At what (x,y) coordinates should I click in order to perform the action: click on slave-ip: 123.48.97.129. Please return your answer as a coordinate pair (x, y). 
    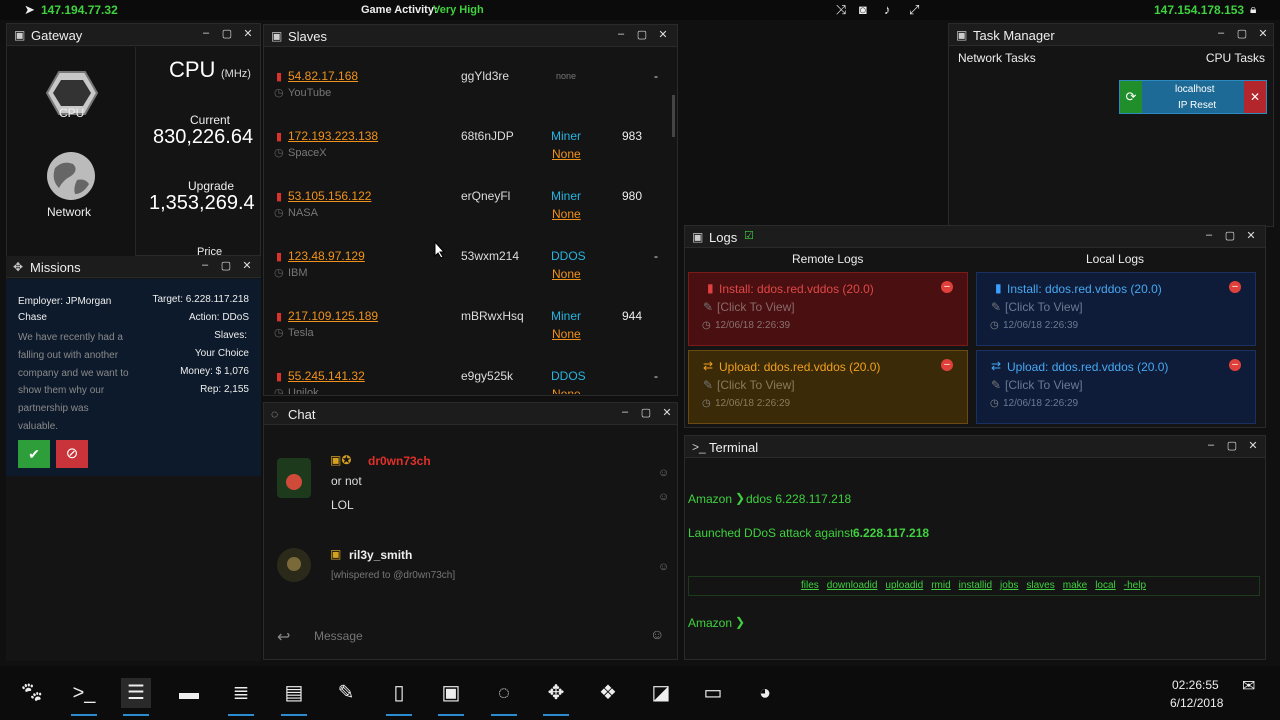
    Looking at the image, I should click on (326, 256).